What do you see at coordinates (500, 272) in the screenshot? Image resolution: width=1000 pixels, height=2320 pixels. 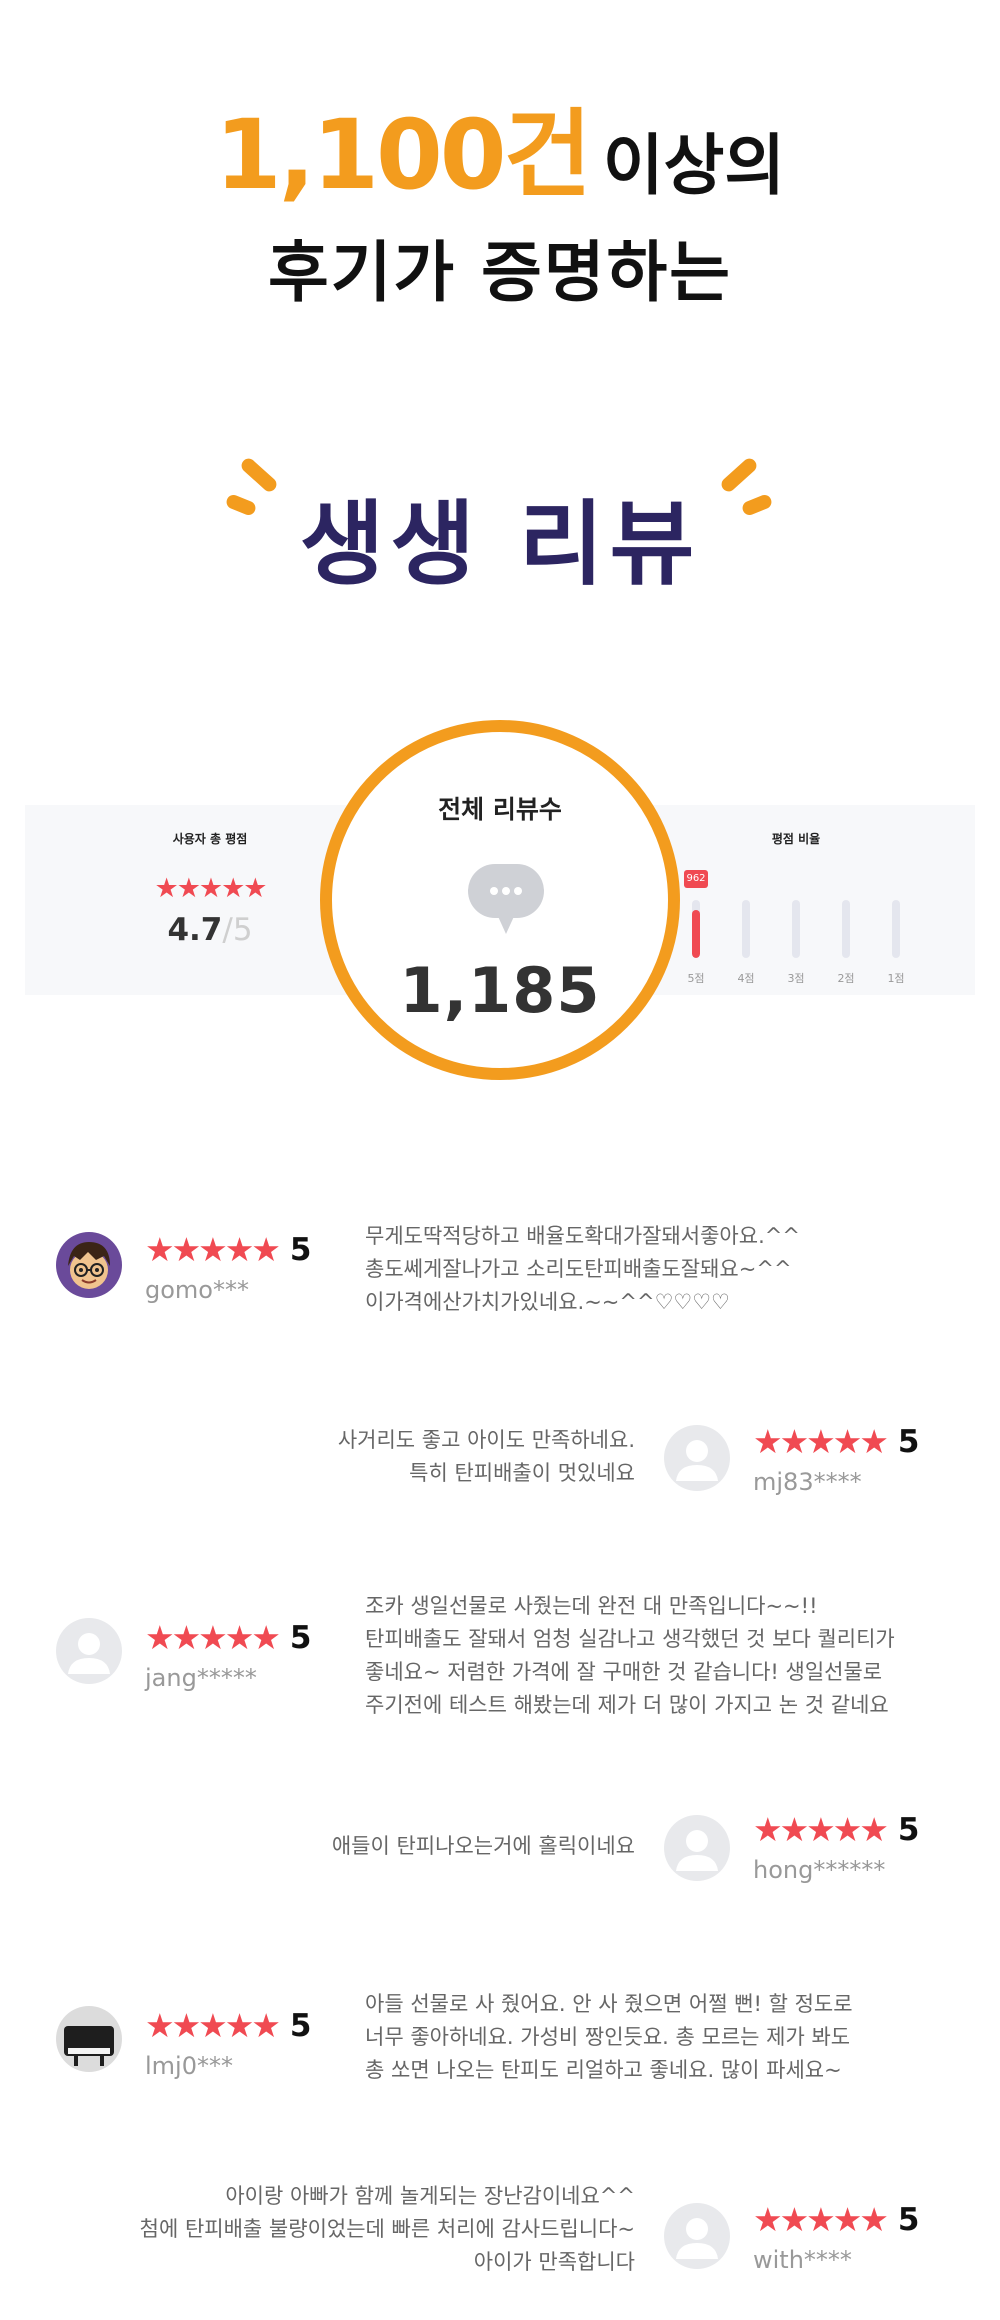 I see `headline-subtitle: 후기가 증명하는` at bounding box center [500, 272].